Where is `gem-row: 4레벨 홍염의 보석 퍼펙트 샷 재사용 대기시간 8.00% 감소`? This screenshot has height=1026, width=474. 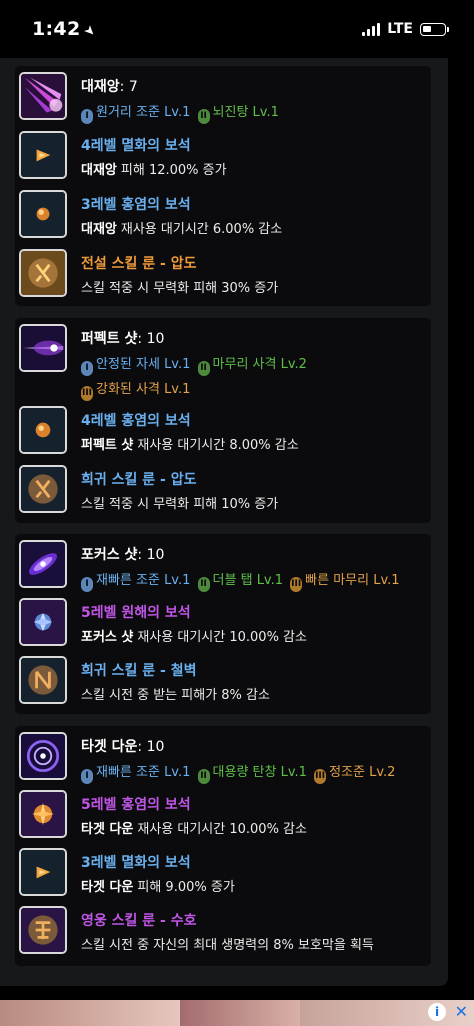 gem-row: 4레벨 홍염의 보석 퍼펙트 샷 재사용 대기시간 8.00% 감소 is located at coordinates (221, 432).